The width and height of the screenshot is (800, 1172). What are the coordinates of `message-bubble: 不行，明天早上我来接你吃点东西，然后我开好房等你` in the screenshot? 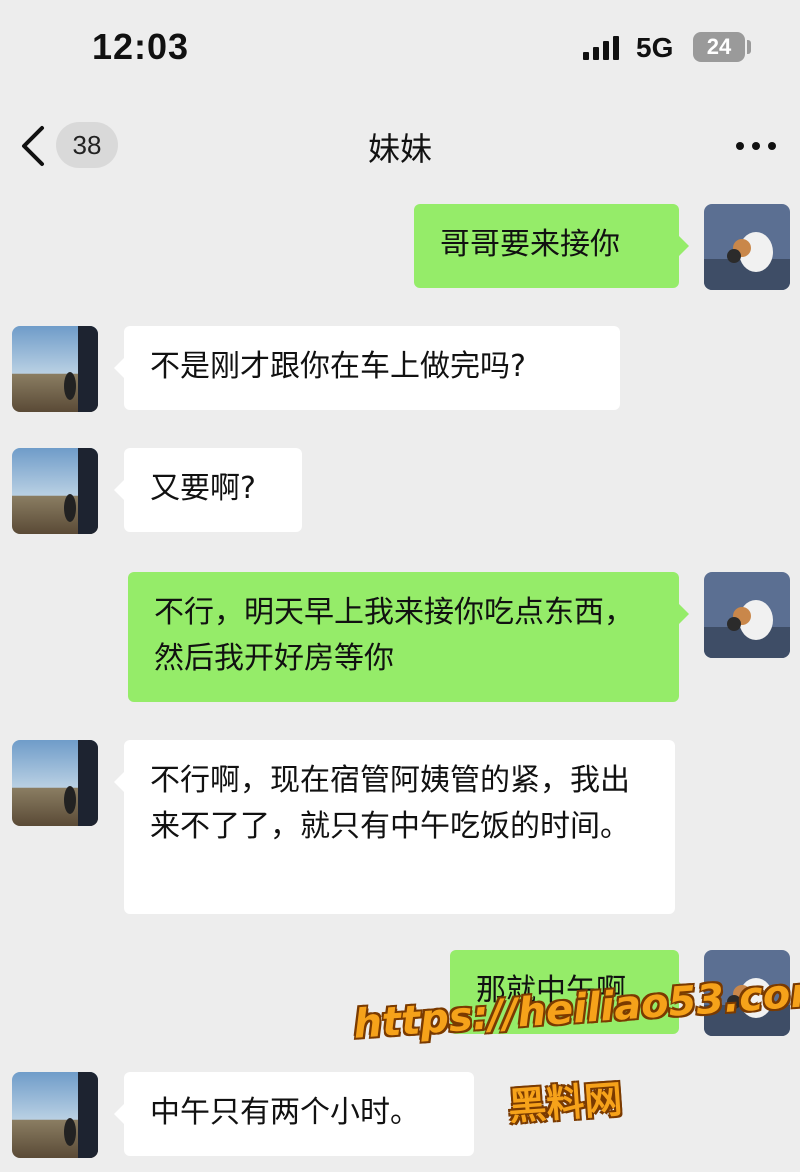 It's located at (403, 637).